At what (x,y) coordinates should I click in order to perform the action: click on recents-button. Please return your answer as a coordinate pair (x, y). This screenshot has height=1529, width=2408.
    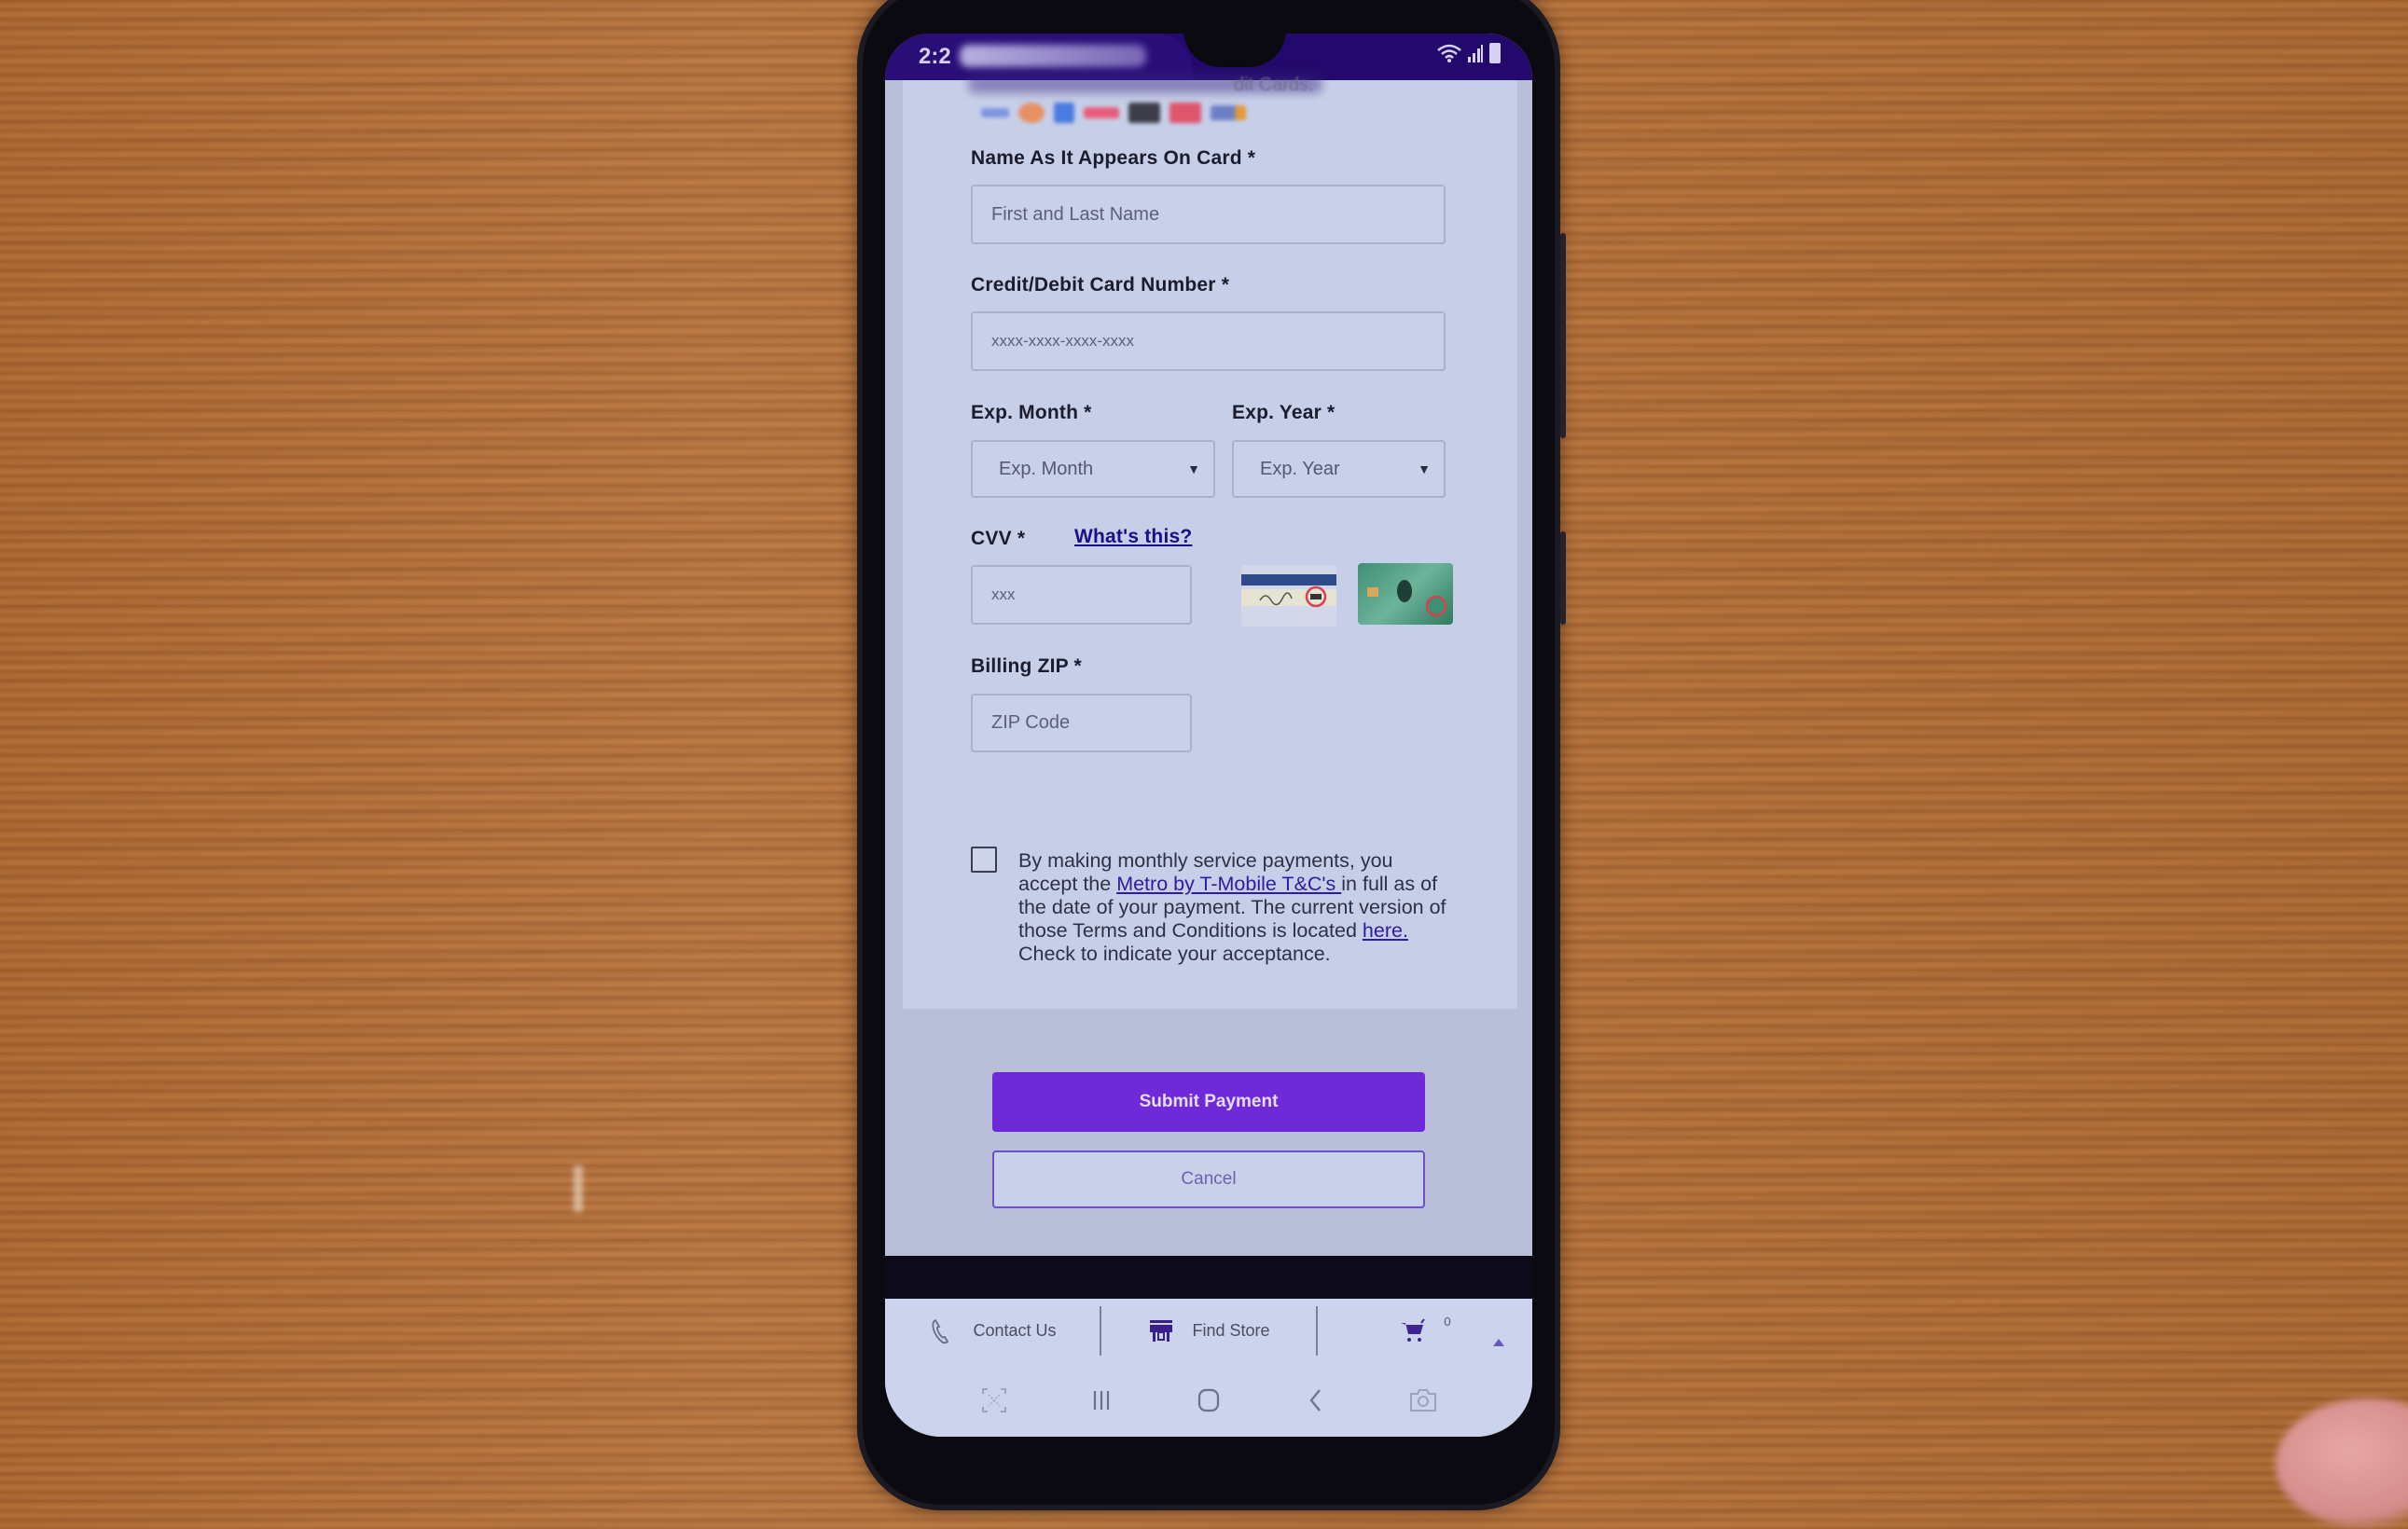
    Looking at the image, I should click on (1101, 1401).